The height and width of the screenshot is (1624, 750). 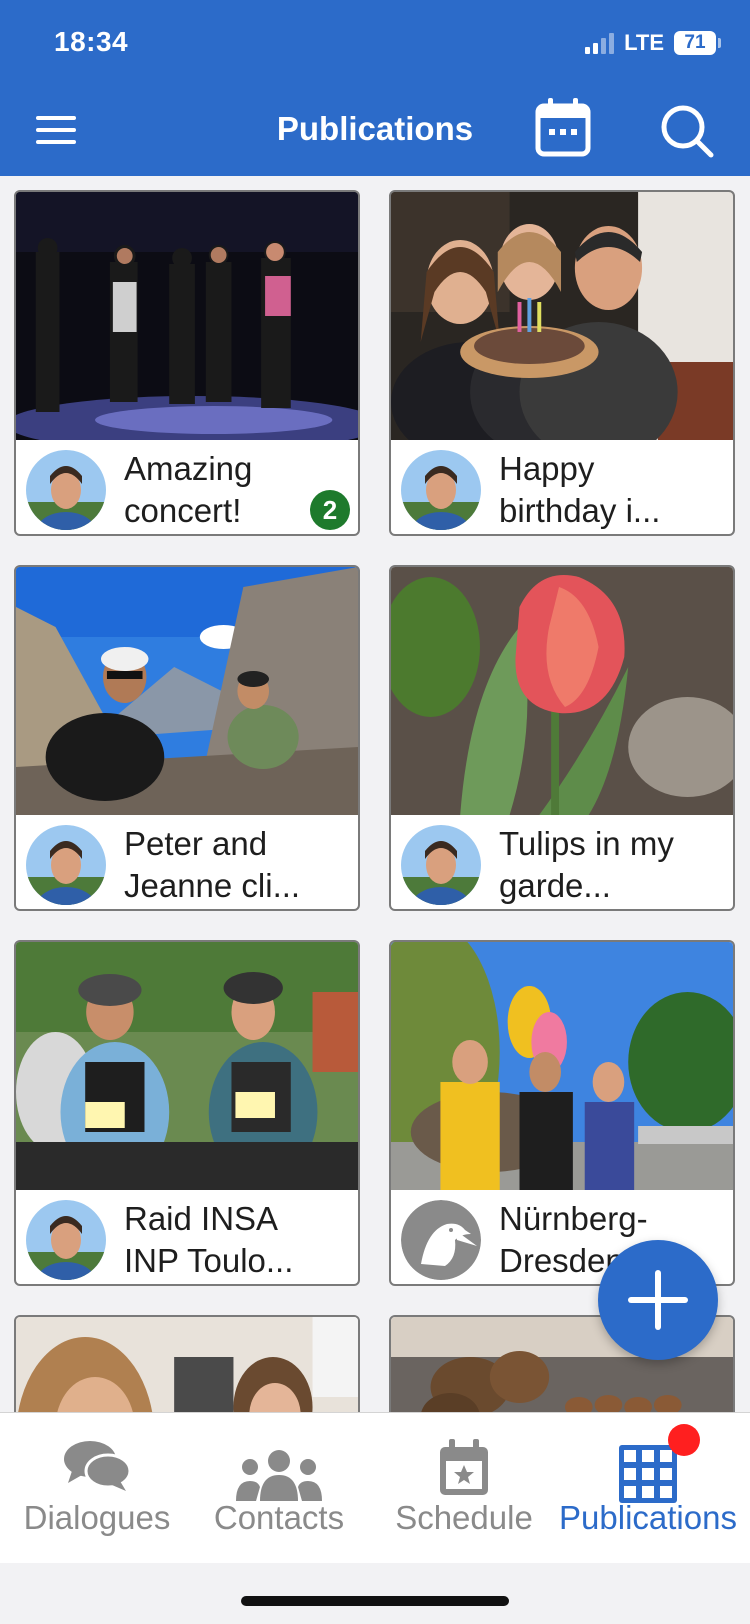 I want to click on chat-bubbles-icon, so click(x=98, y=1466).